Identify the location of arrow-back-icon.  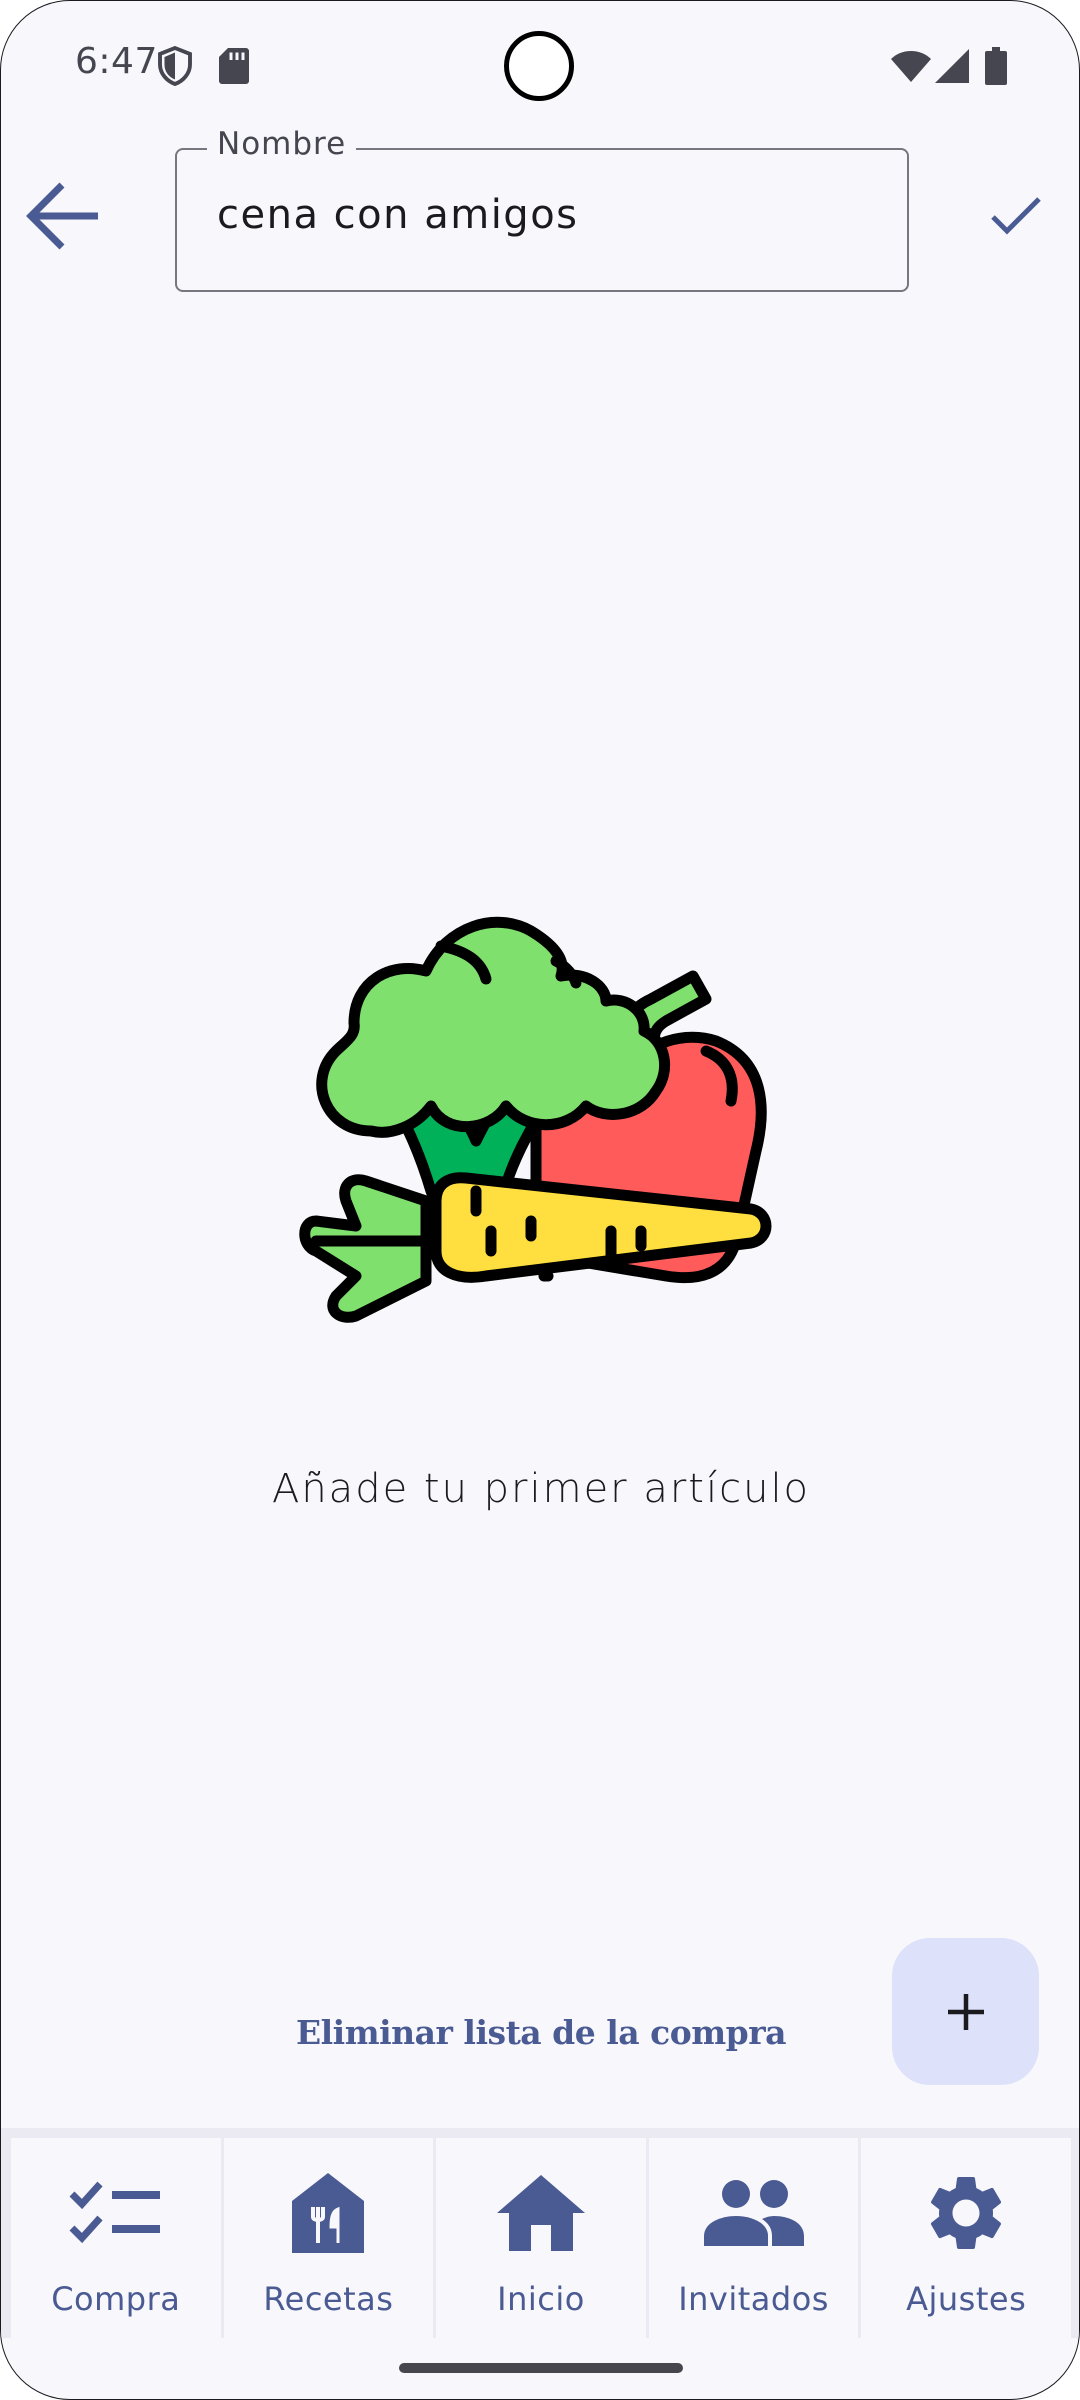
(62, 216).